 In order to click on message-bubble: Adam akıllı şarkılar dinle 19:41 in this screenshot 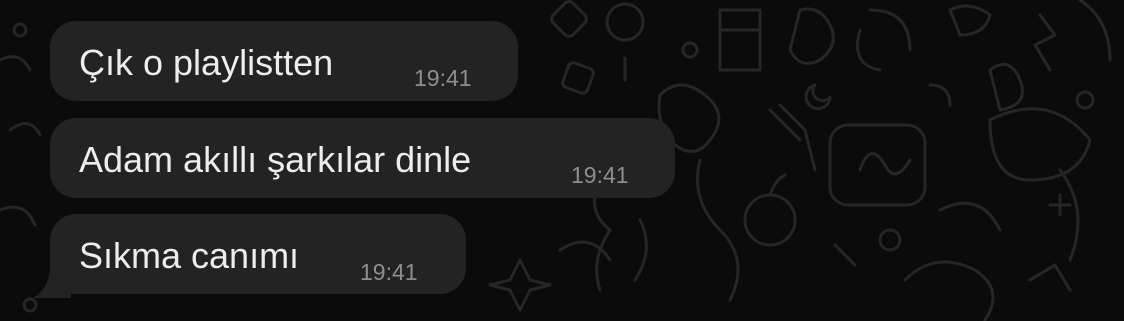, I will do `click(362, 158)`.